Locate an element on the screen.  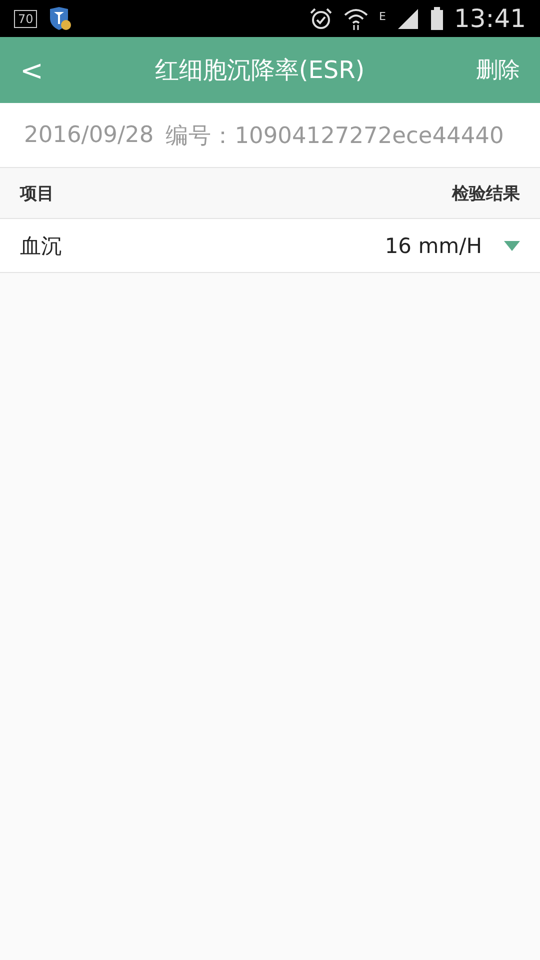
back-button: < is located at coordinates (32, 70).